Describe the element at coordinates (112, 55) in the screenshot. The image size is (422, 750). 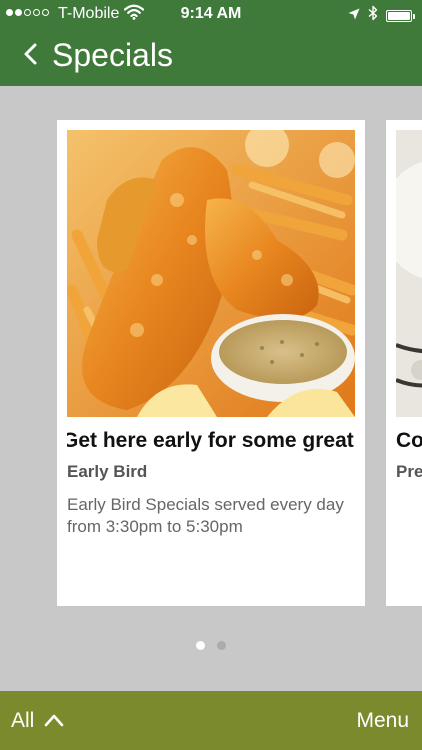
I see `page-title: Specials` at that location.